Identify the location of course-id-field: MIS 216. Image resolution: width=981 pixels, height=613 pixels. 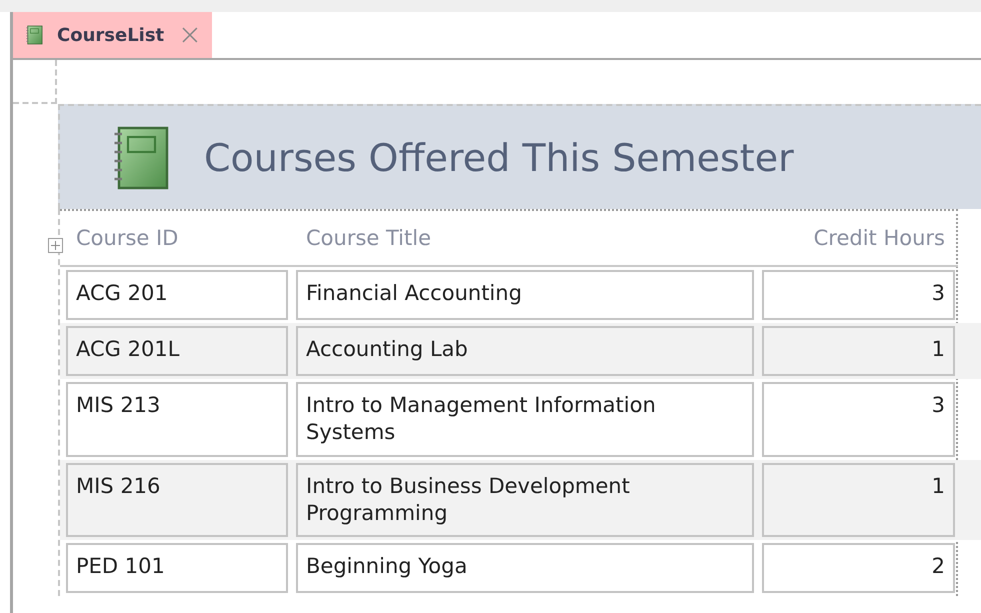
(177, 500).